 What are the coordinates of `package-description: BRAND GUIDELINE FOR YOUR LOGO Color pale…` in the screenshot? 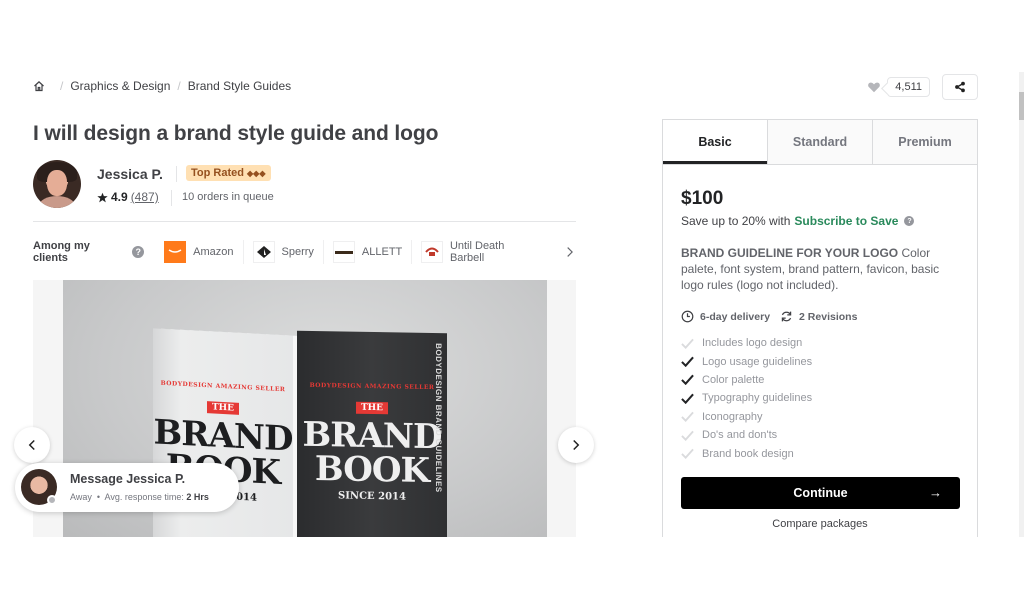 It's located at (821, 269).